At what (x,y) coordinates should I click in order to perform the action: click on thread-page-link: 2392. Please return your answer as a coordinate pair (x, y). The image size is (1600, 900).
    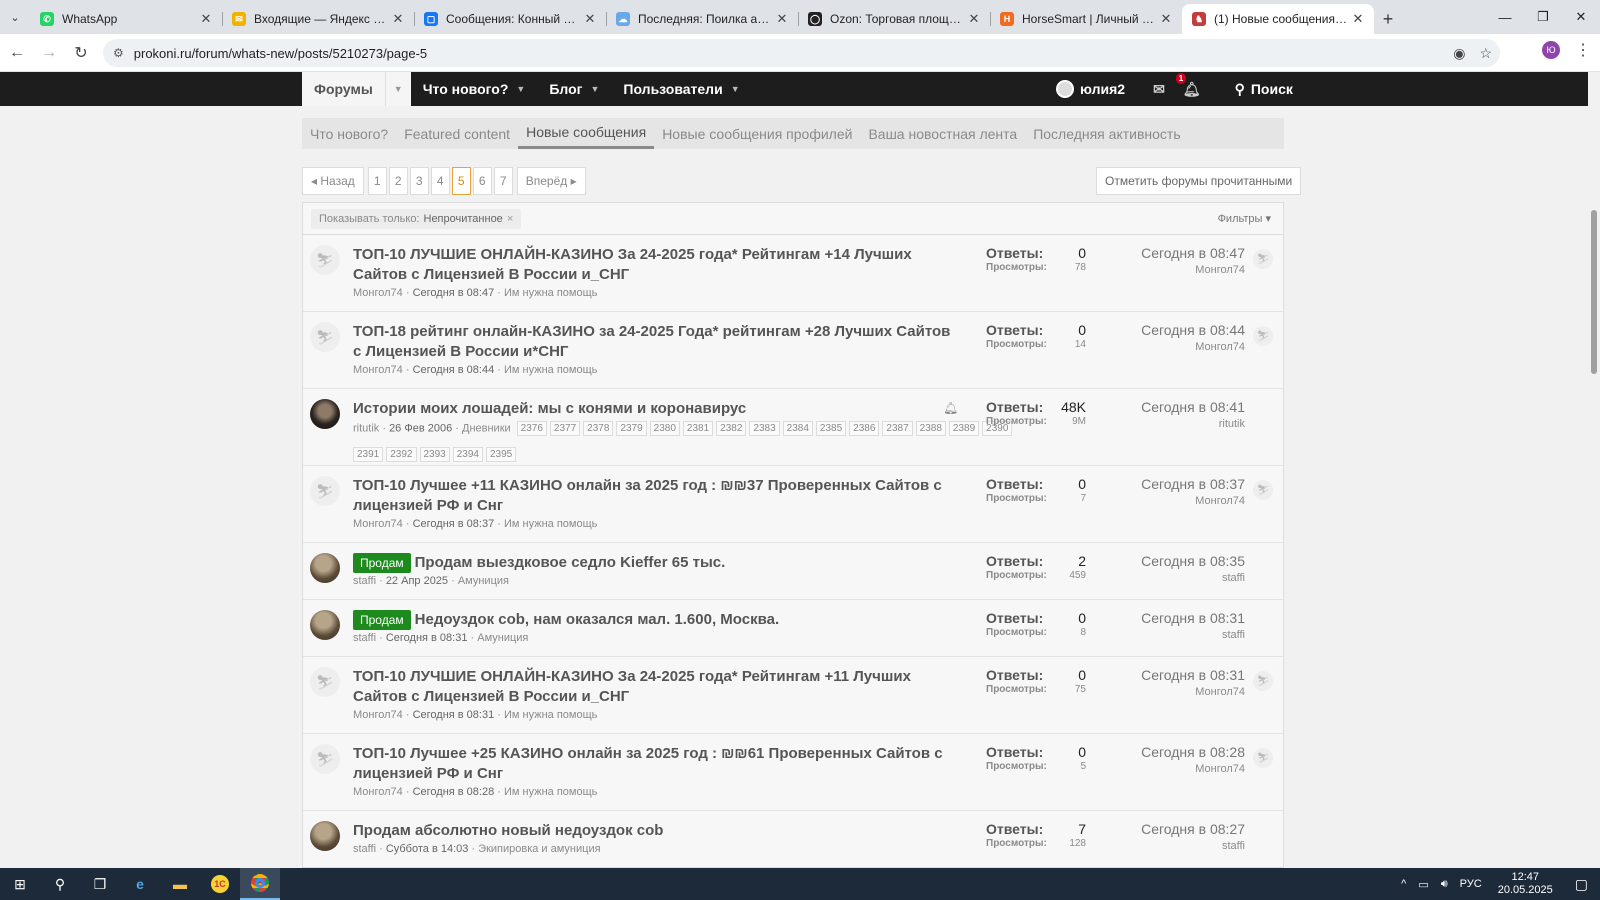
    Looking at the image, I should click on (401, 454).